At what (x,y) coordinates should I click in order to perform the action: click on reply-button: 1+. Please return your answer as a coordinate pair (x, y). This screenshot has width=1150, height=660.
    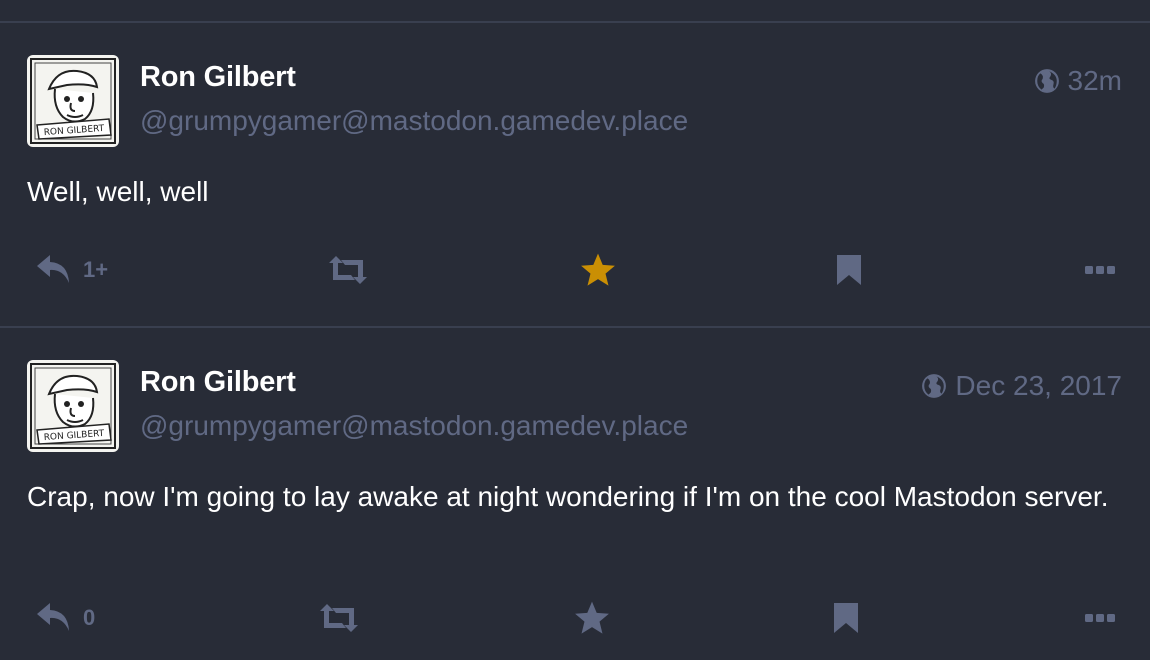
    Looking at the image, I should click on (71, 270).